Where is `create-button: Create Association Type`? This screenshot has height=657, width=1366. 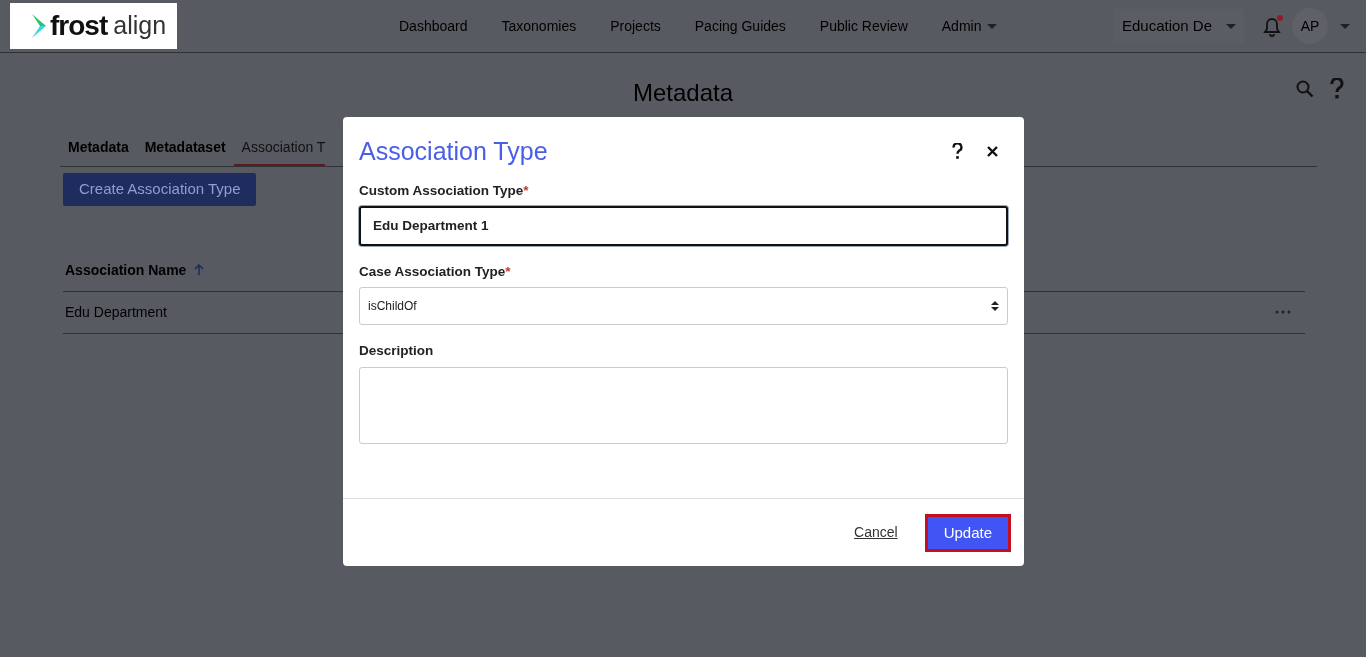 create-button: Create Association Type is located at coordinates (160, 189).